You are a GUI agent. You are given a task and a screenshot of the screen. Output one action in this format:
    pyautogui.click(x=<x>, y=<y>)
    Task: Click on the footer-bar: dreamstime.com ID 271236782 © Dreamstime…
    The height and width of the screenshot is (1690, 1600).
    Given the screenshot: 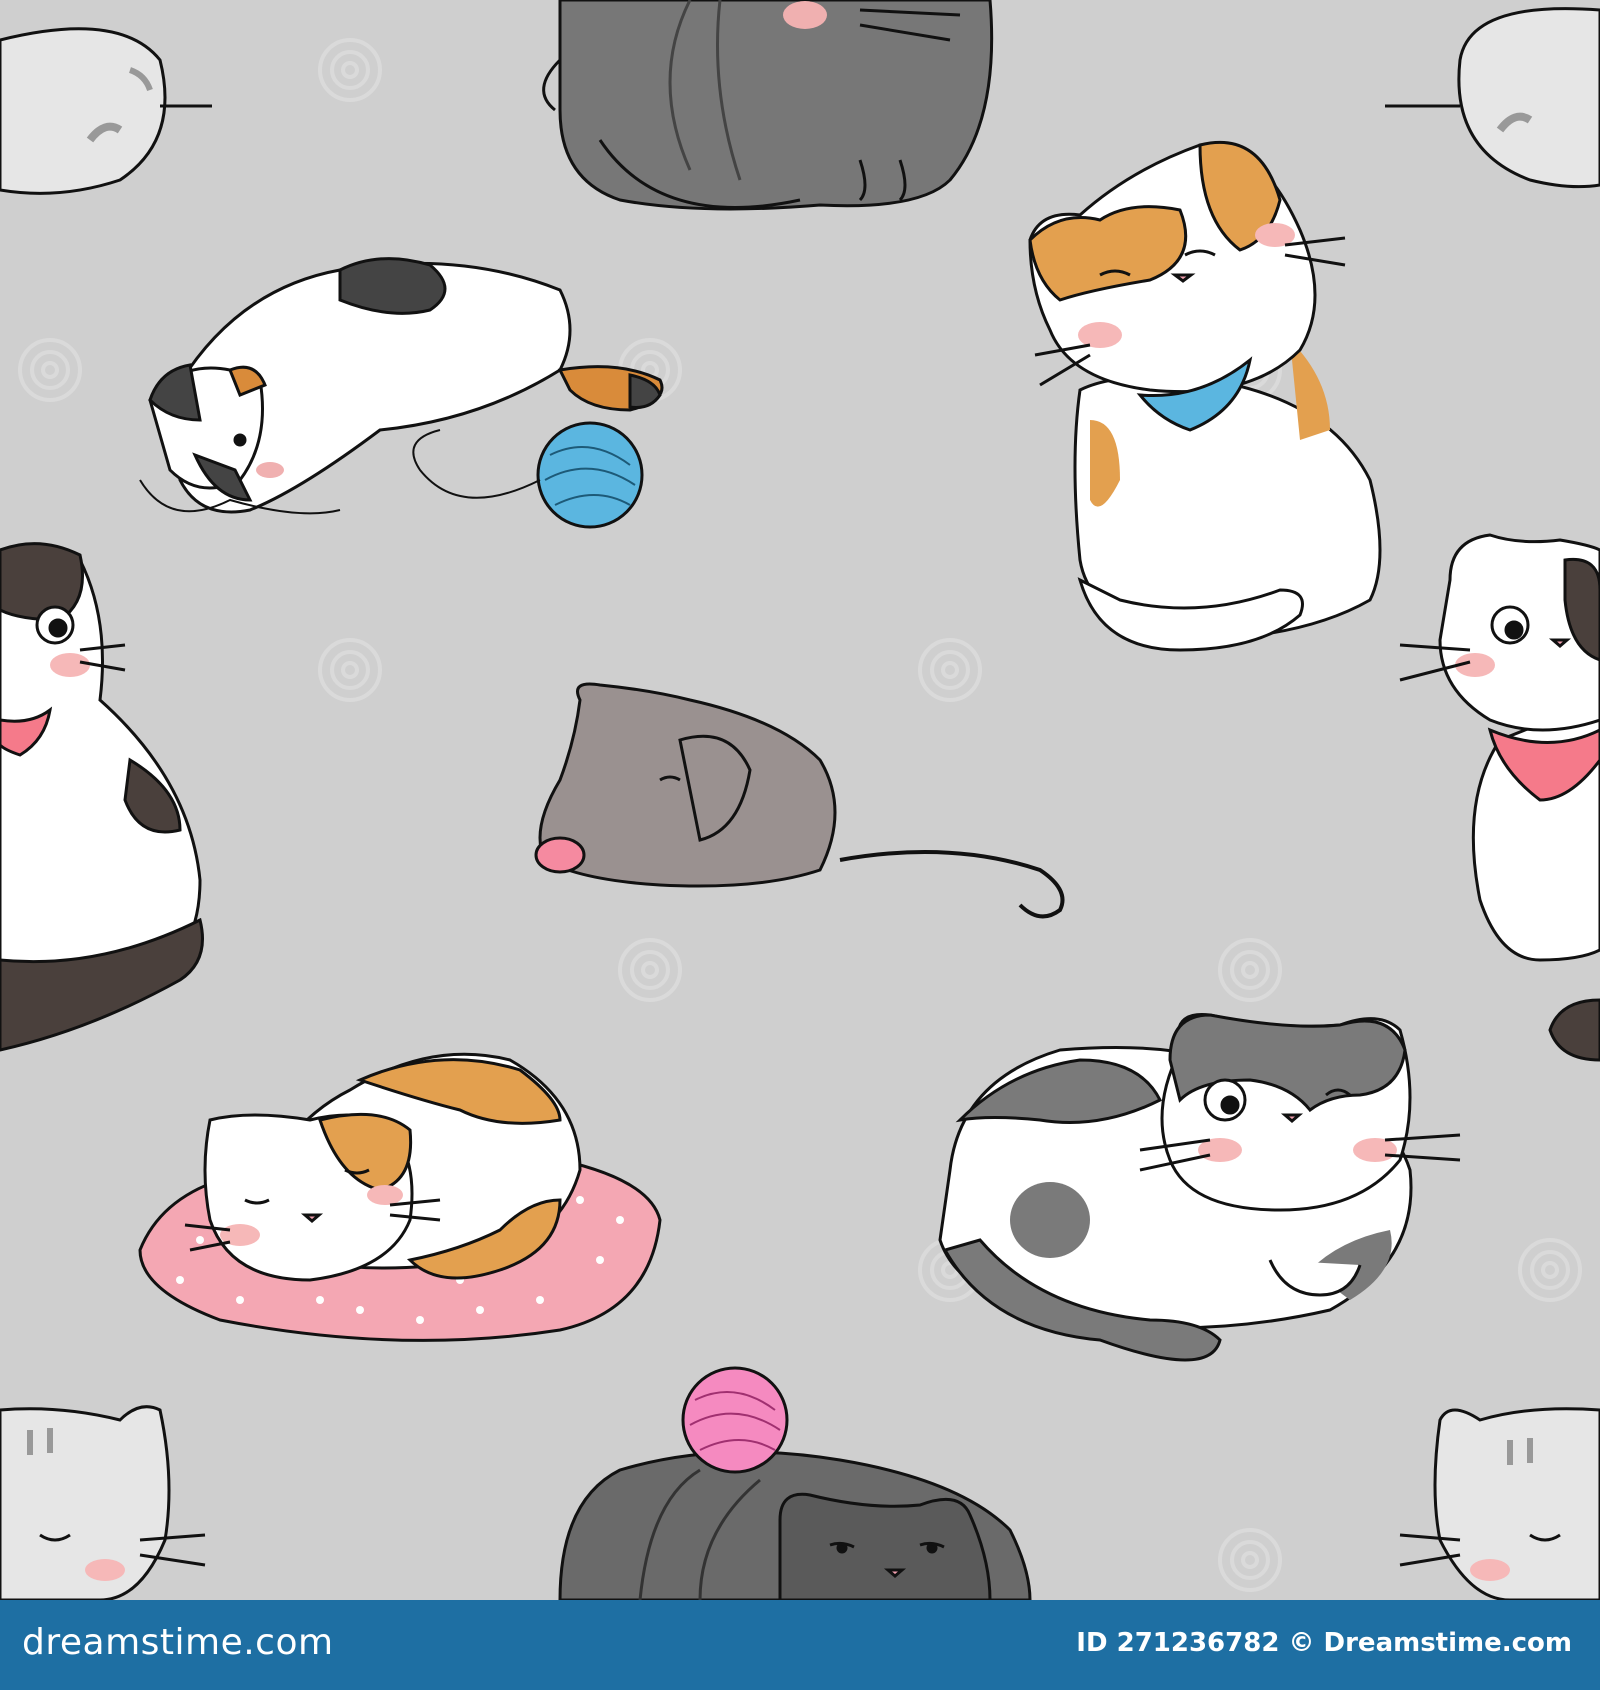 What is the action you would take?
    pyautogui.click(x=800, y=1645)
    